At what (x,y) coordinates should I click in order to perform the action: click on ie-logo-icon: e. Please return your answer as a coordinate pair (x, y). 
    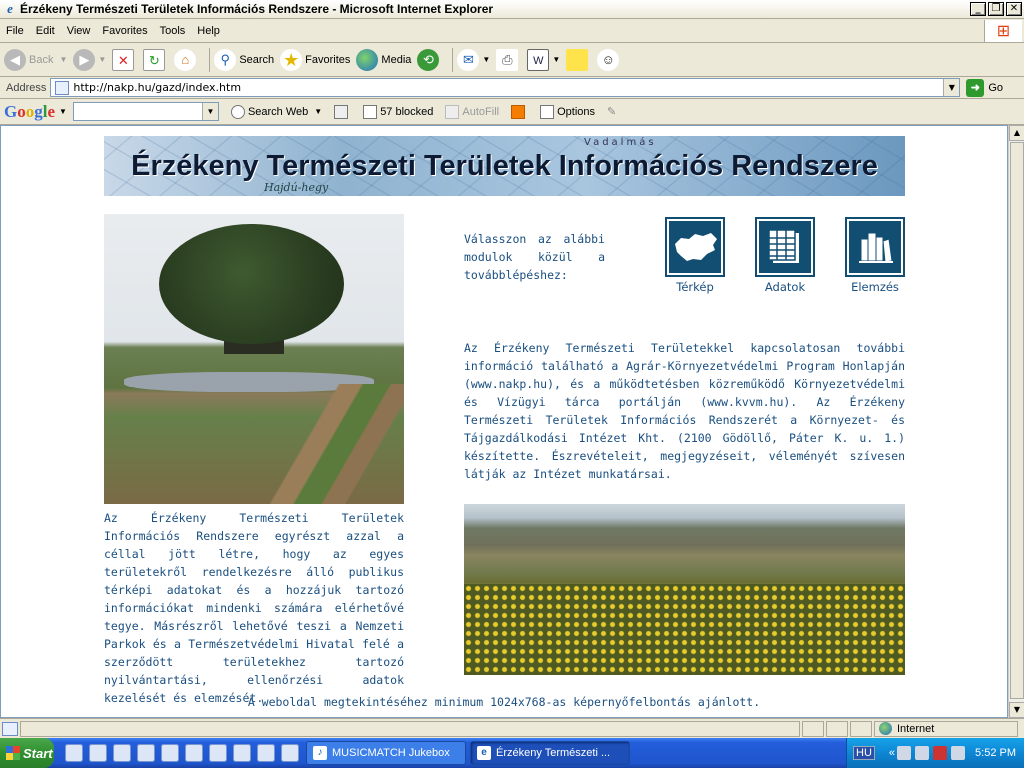
    Looking at the image, I should click on (484, 753).